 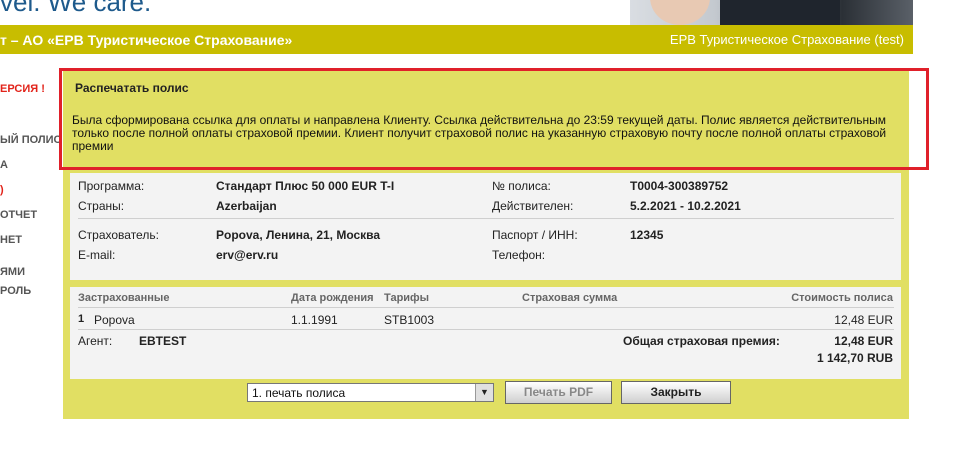 I want to click on passport-value: 12345, so click(x=647, y=235).